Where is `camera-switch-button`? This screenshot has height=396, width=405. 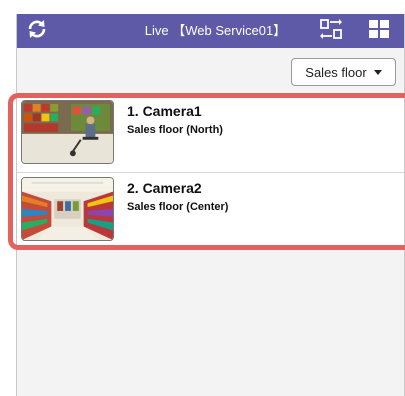 camera-switch-button is located at coordinates (331, 31).